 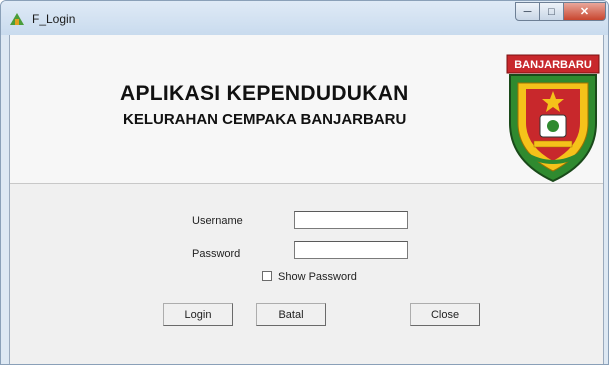 What do you see at coordinates (445, 314) in the screenshot?
I see `close-button: Close` at bounding box center [445, 314].